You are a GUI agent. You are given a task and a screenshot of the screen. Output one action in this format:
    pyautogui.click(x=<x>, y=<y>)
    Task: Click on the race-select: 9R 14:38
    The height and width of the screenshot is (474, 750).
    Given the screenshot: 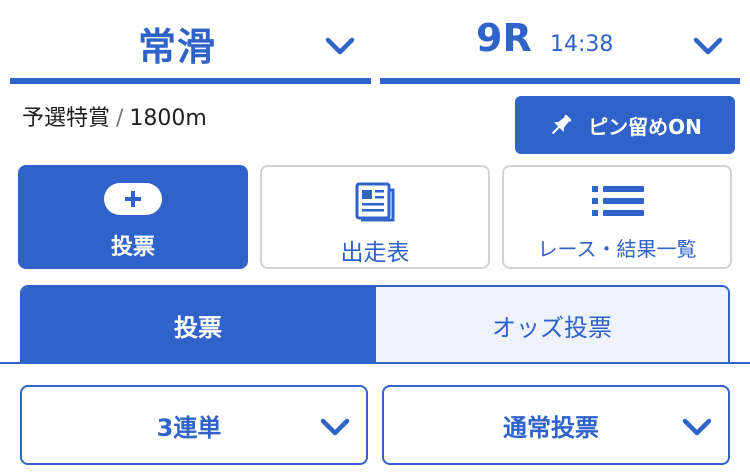 What is the action you would take?
    pyautogui.click(x=560, y=42)
    